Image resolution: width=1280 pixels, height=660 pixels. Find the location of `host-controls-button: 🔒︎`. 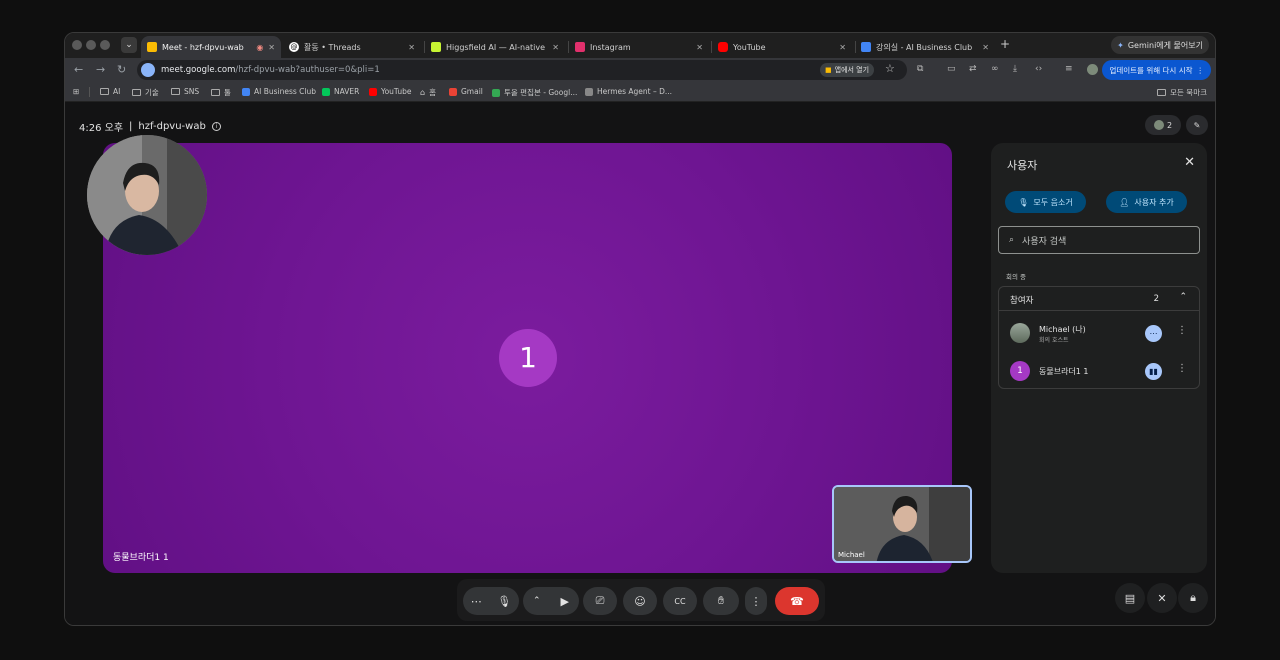

host-controls-button: 🔒︎ is located at coordinates (1193, 598).